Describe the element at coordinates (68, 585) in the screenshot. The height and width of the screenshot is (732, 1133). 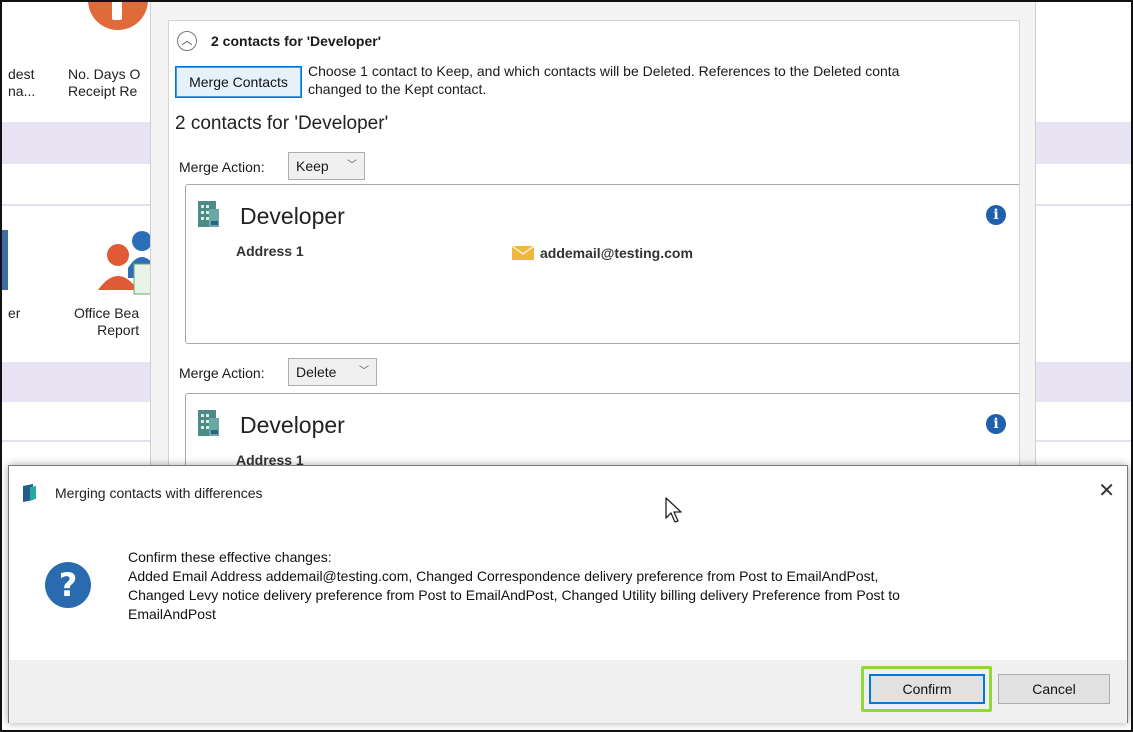
I see `question-icon: ?` at that location.